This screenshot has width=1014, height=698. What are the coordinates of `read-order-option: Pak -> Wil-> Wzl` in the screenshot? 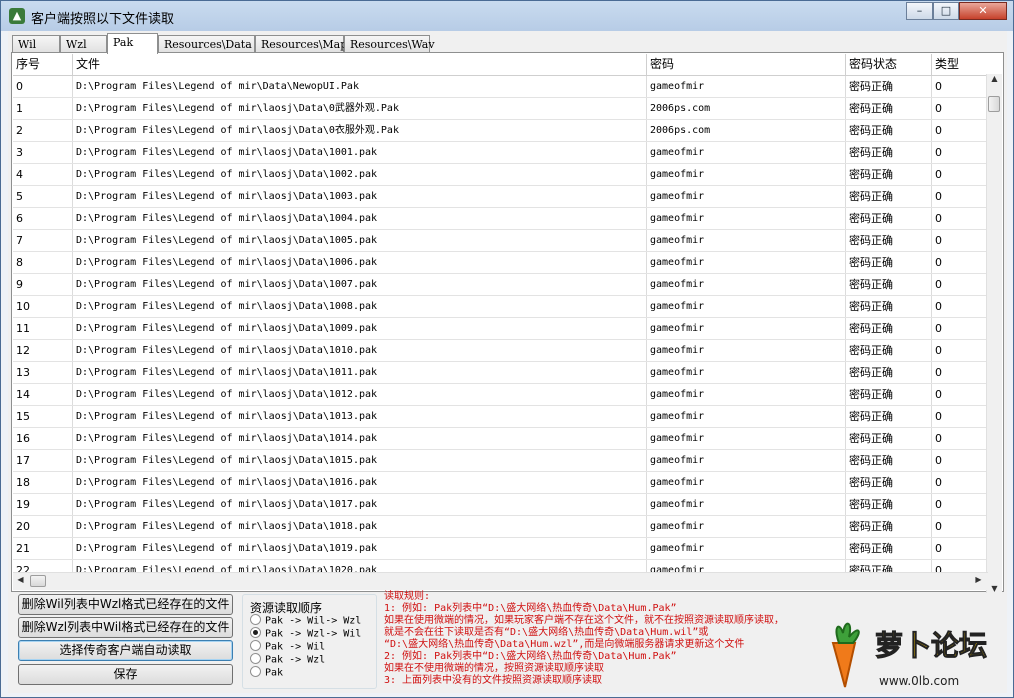 It's located at (305, 620).